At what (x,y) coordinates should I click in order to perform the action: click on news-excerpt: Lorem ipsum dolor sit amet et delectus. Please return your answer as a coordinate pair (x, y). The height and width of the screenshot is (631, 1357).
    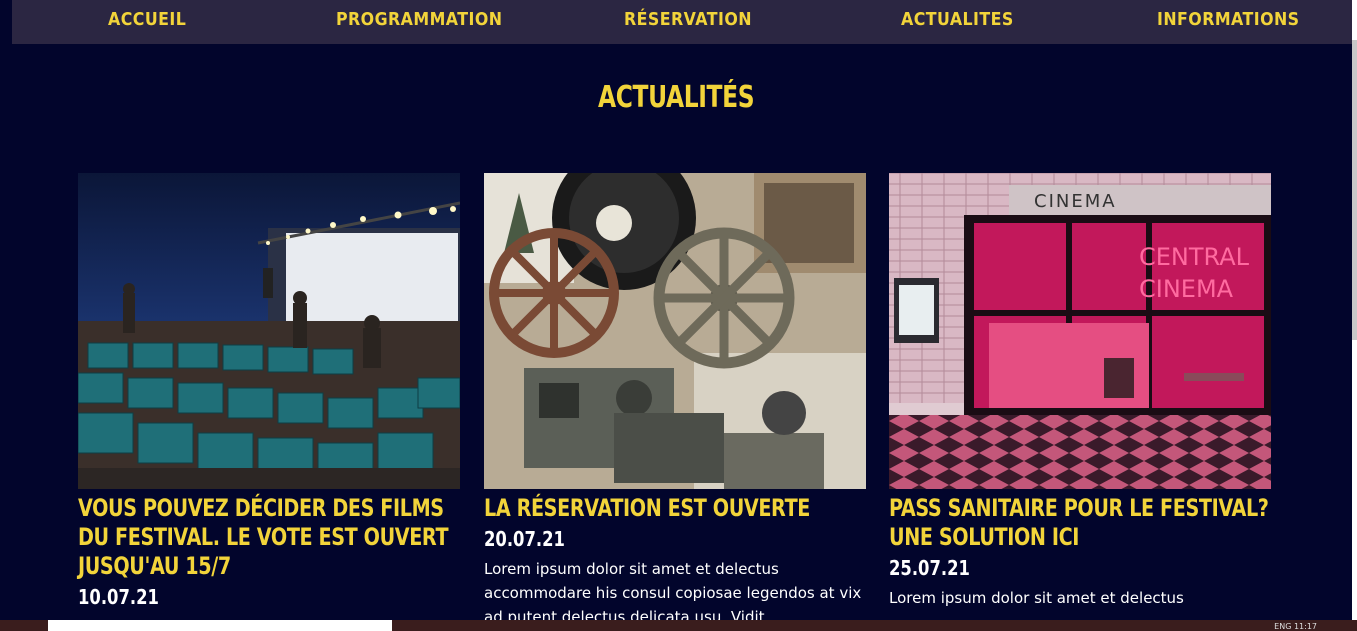
    Looking at the image, I should click on (1036, 598).